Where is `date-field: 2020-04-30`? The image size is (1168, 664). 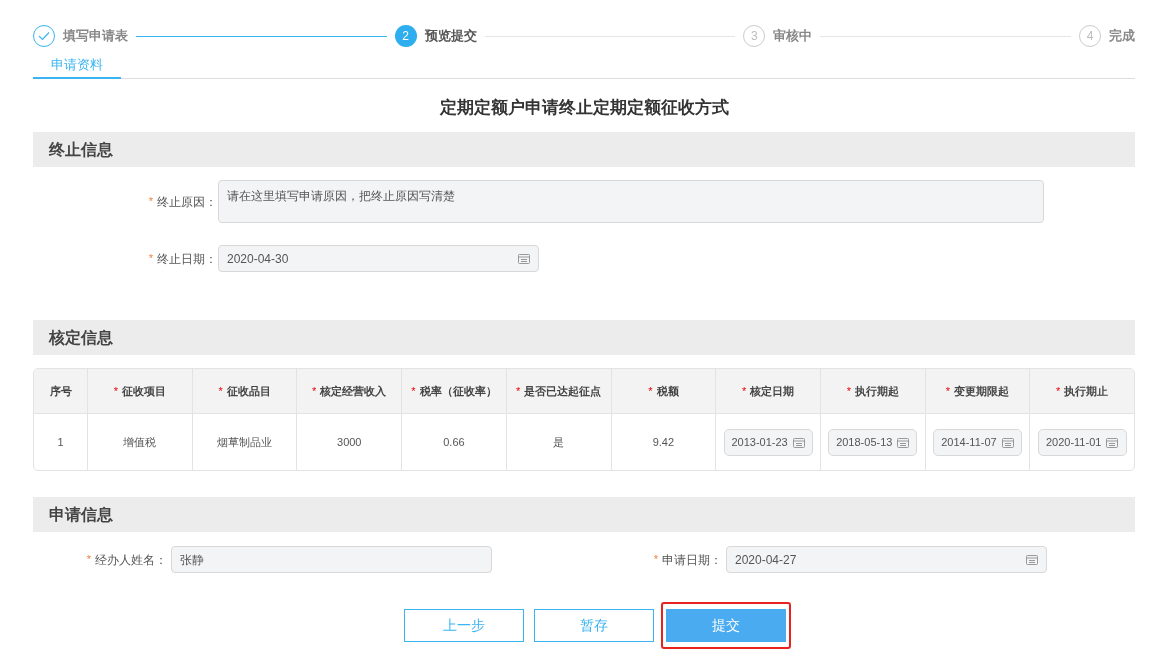 date-field: 2020-04-30 is located at coordinates (378, 258).